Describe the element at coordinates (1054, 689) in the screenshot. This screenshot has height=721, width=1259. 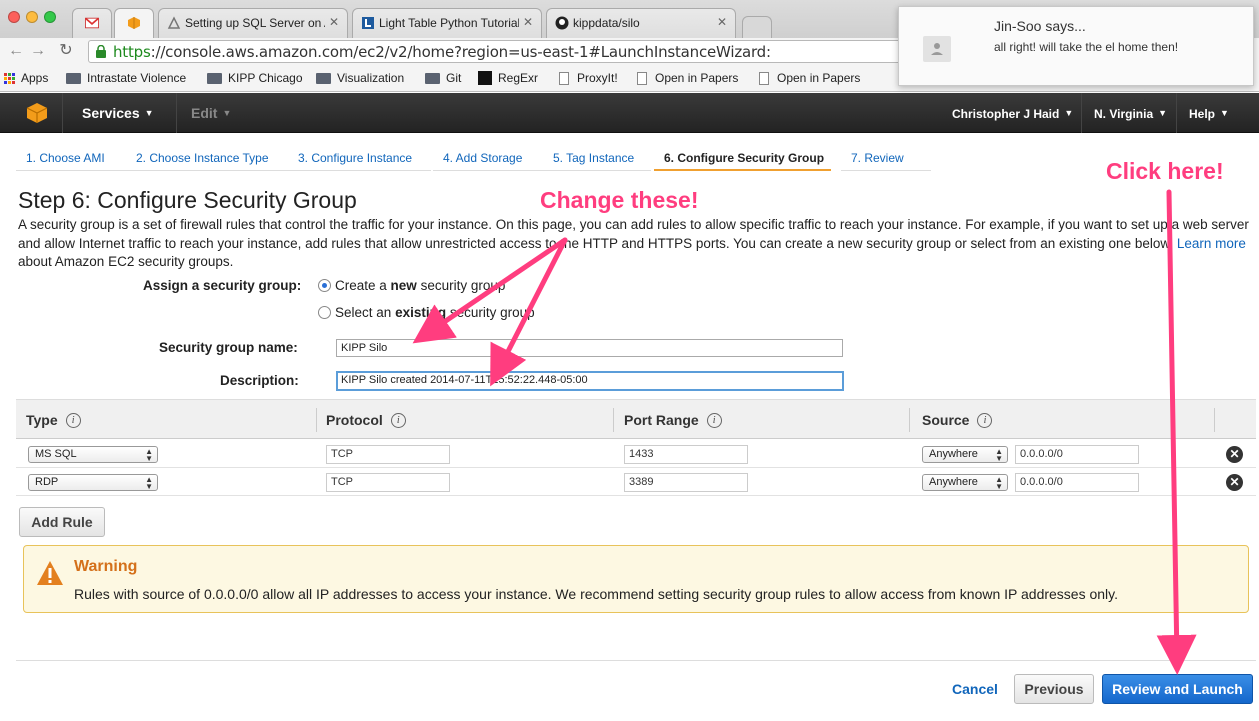
I see `previous-button: Previous` at that location.